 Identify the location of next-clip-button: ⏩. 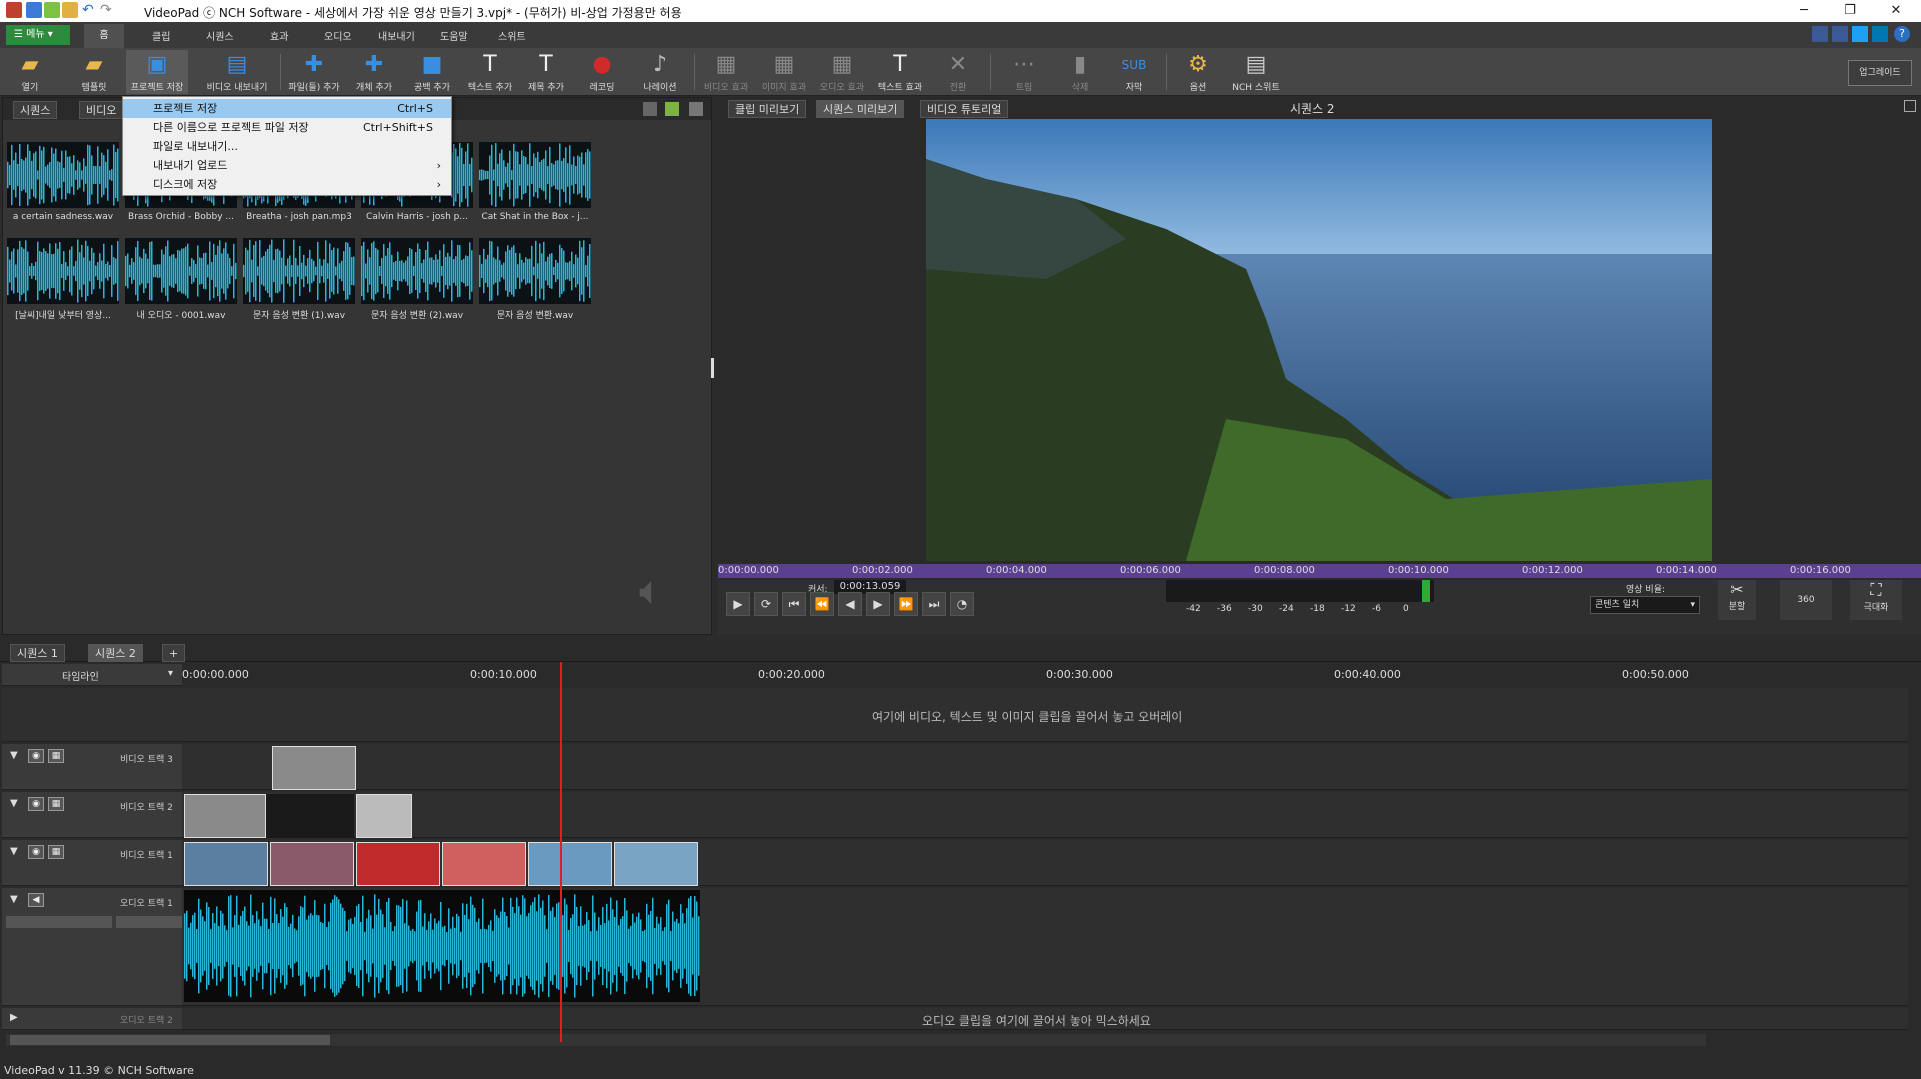
(906, 604).